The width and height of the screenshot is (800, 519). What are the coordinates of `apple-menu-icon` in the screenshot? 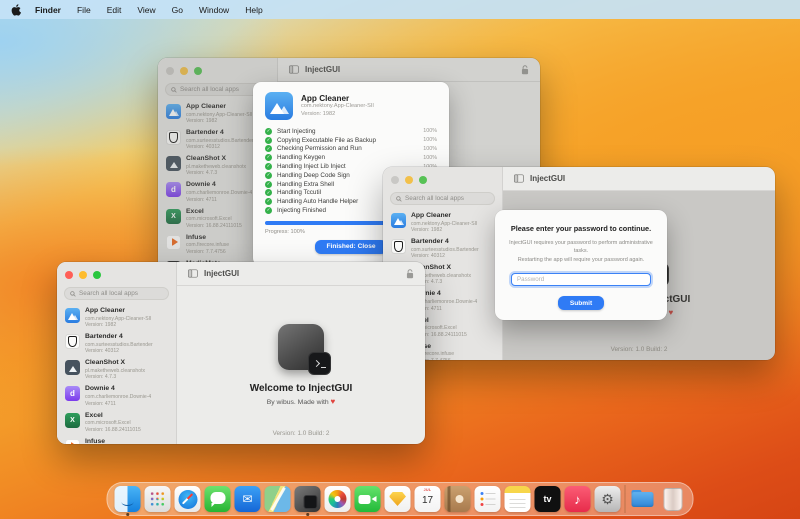 It's located at (15, 9).